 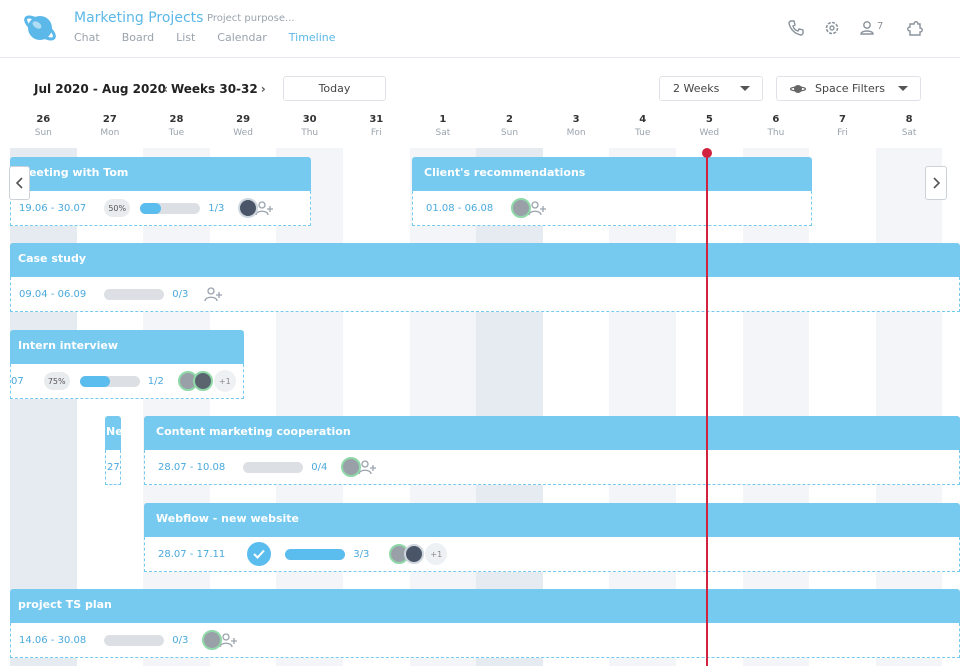 What do you see at coordinates (376, 126) in the screenshot?
I see `day-header: 31 Fri` at bounding box center [376, 126].